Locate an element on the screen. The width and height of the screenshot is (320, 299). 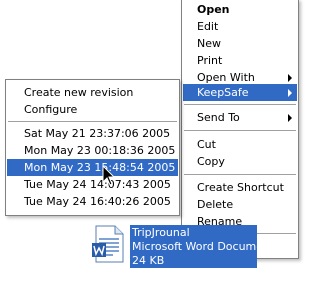
revision-item: Tue May 24 14:07:43 2005 is located at coordinates (92, 184).